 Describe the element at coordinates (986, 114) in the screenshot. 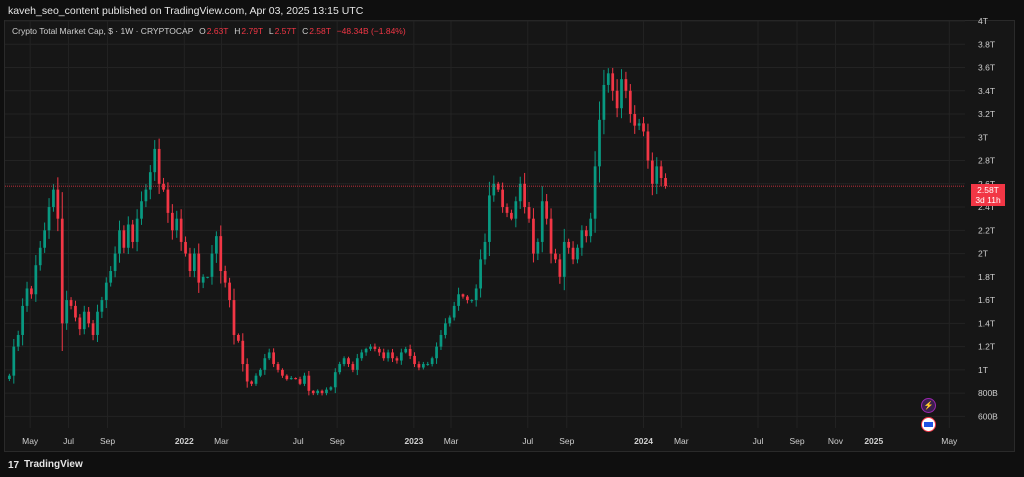

I see `y-tick-label: 3.2T` at that location.